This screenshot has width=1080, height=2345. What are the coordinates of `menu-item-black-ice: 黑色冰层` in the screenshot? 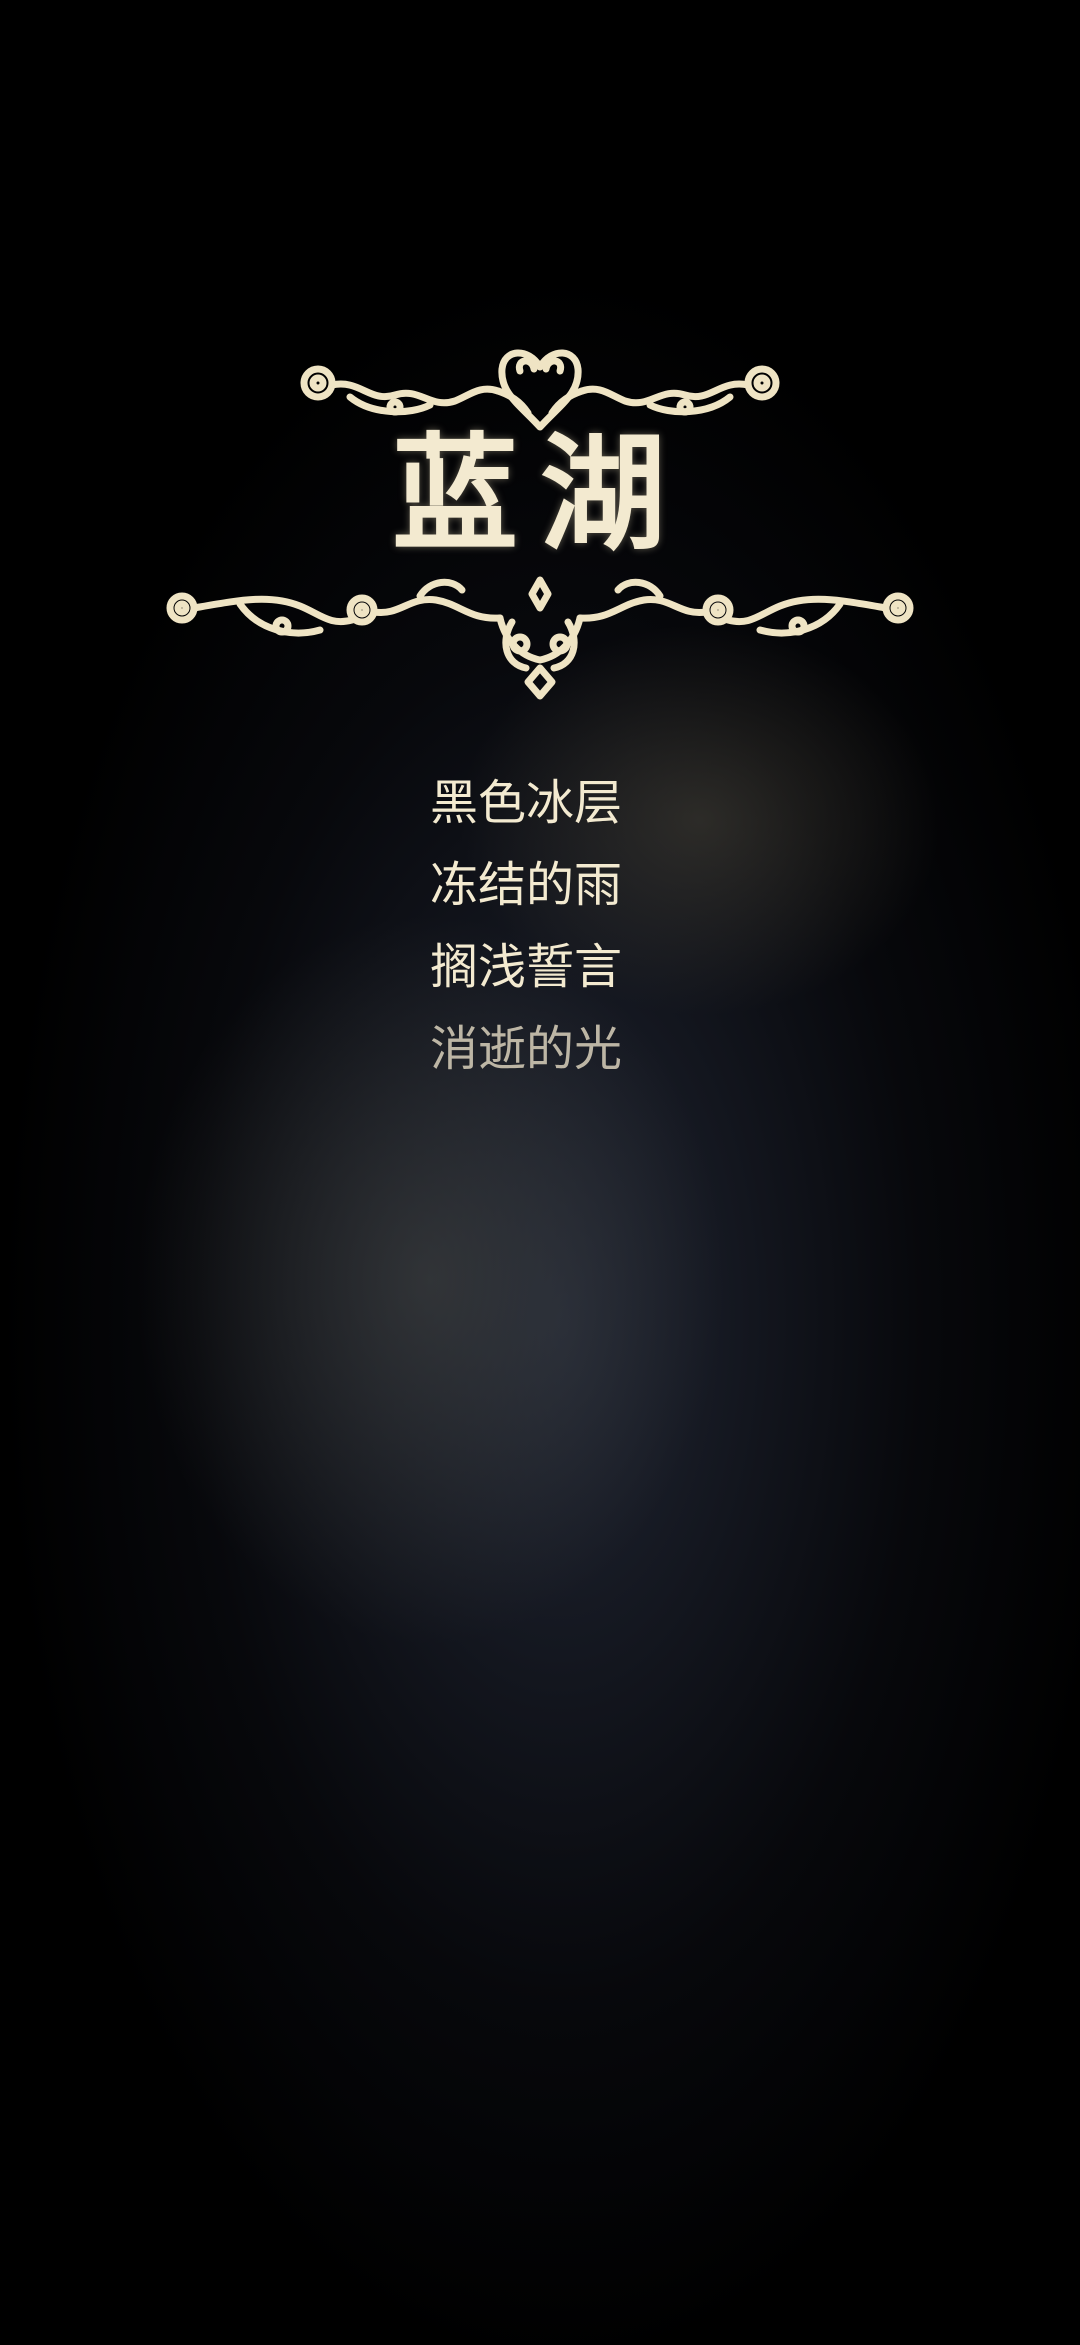 It's located at (540, 803).